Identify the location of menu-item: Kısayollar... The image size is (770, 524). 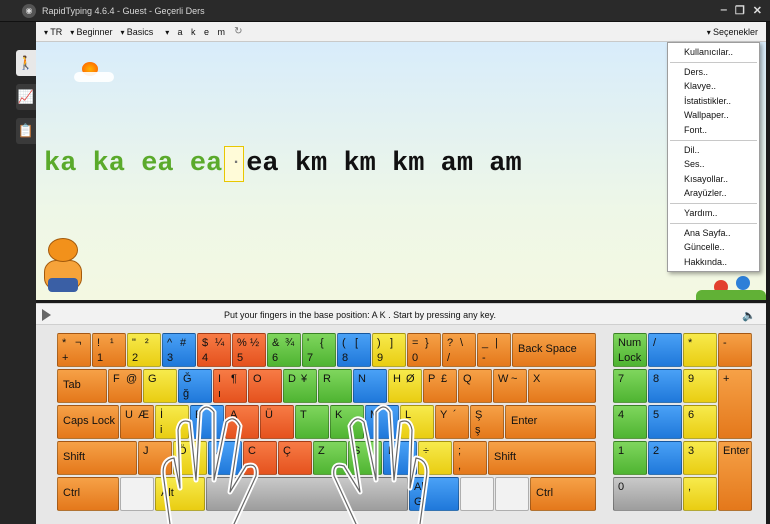
(713, 179).